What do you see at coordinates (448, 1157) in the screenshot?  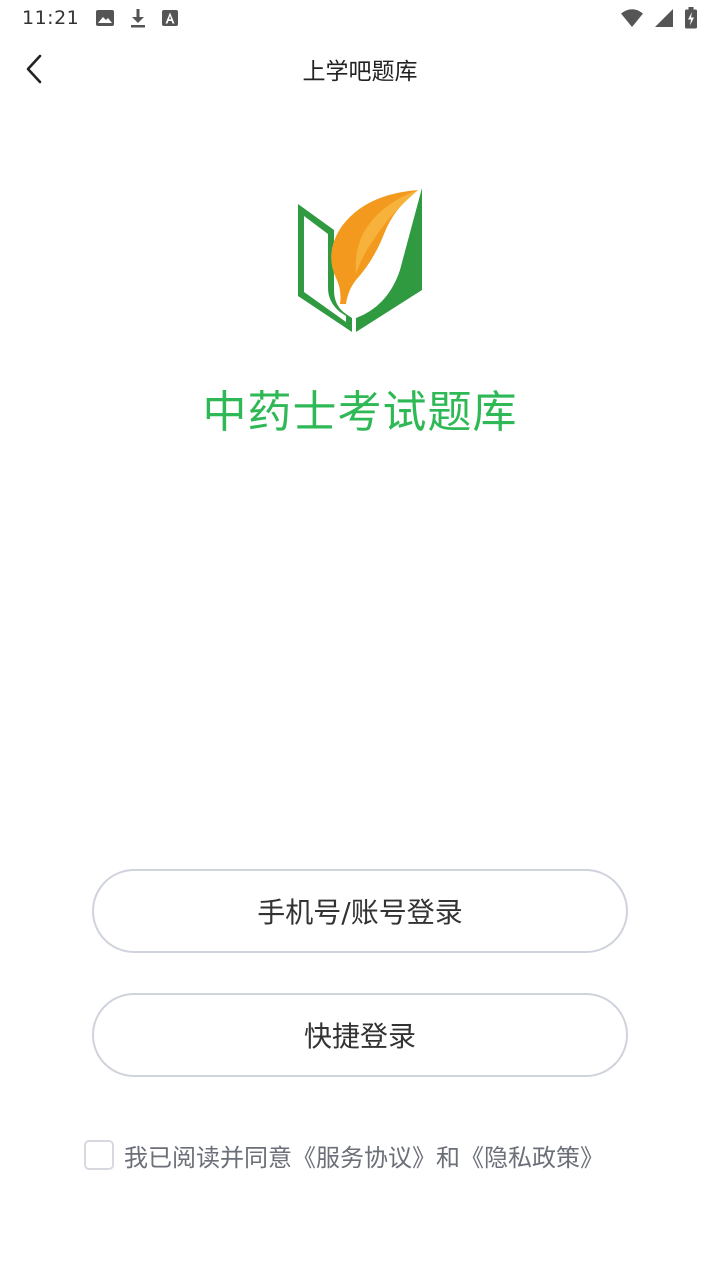 I see `agreement-and: 和` at bounding box center [448, 1157].